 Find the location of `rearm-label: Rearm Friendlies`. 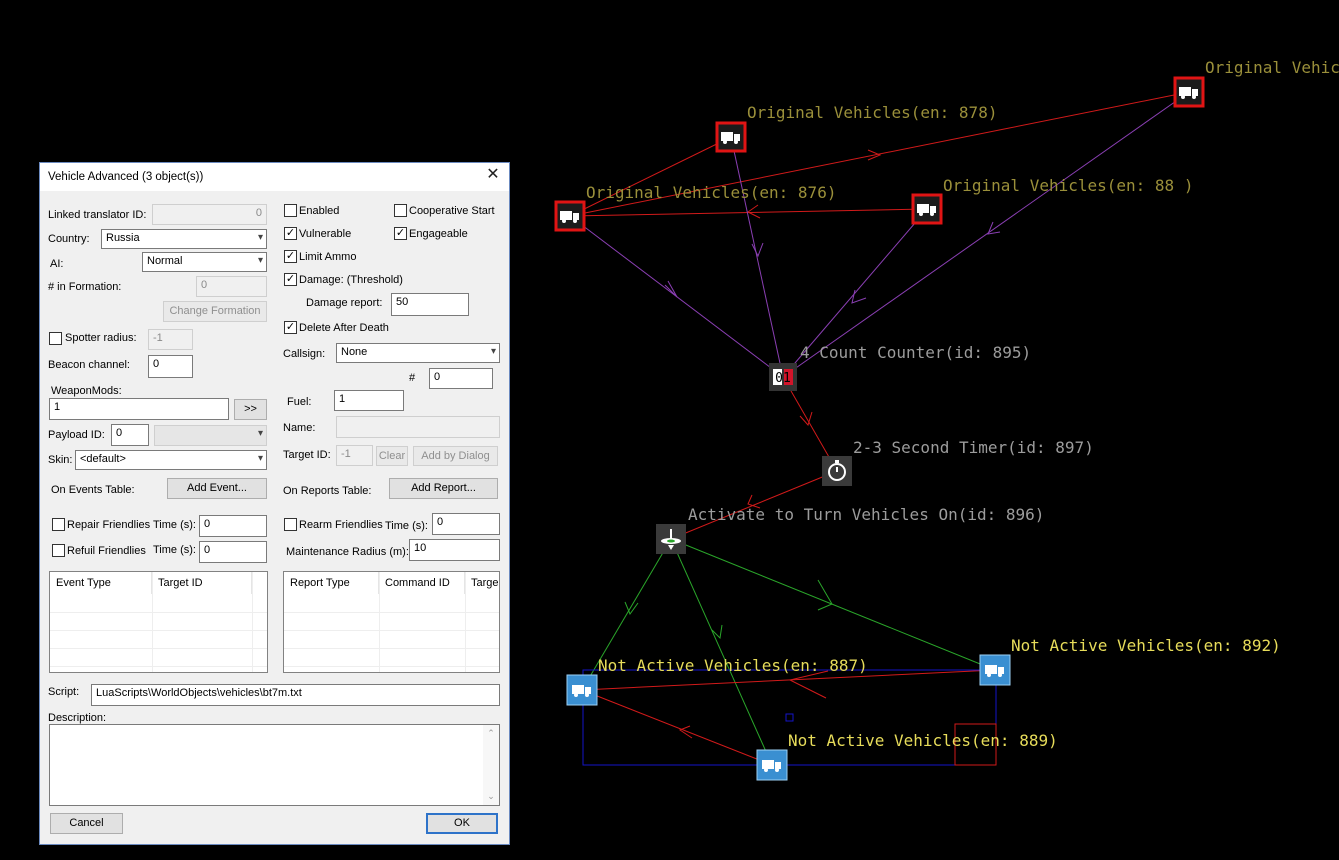

rearm-label: Rearm Friendlies is located at coordinates (341, 525).